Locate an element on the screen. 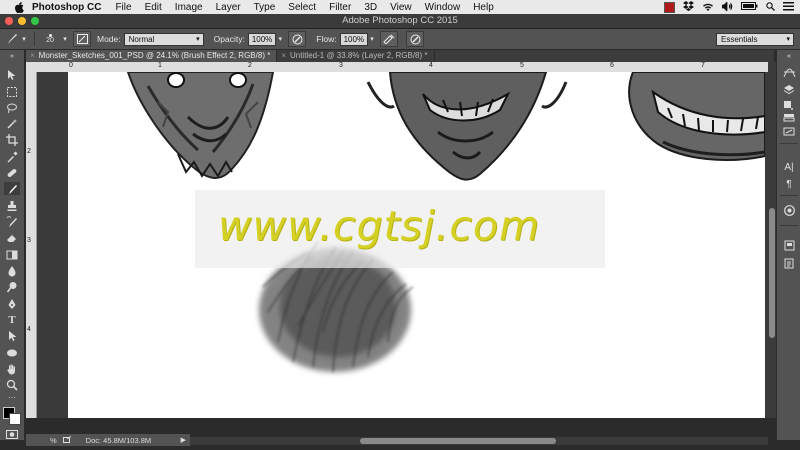 The height and width of the screenshot is (450, 800). menu-view: View is located at coordinates (401, 7).